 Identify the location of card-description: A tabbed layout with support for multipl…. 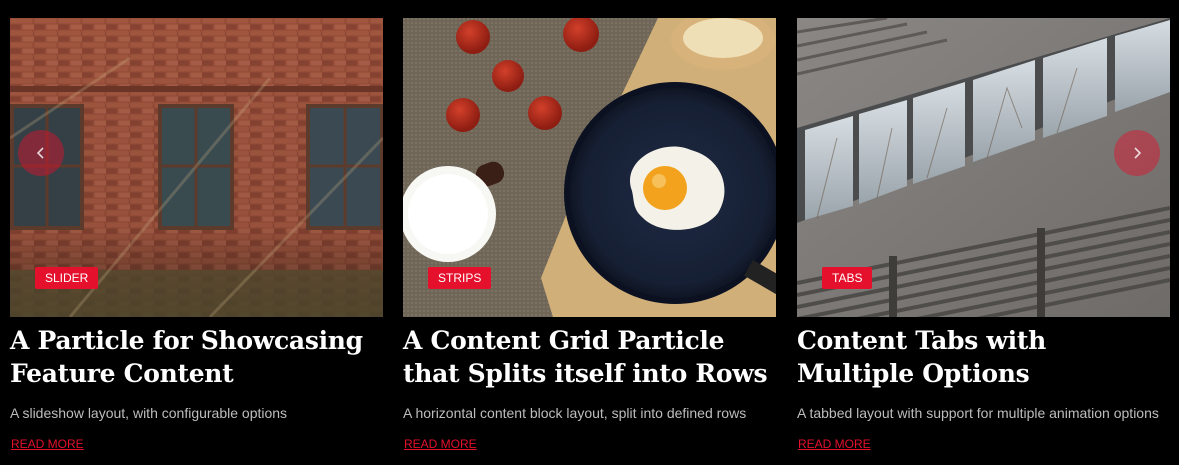
(978, 413).